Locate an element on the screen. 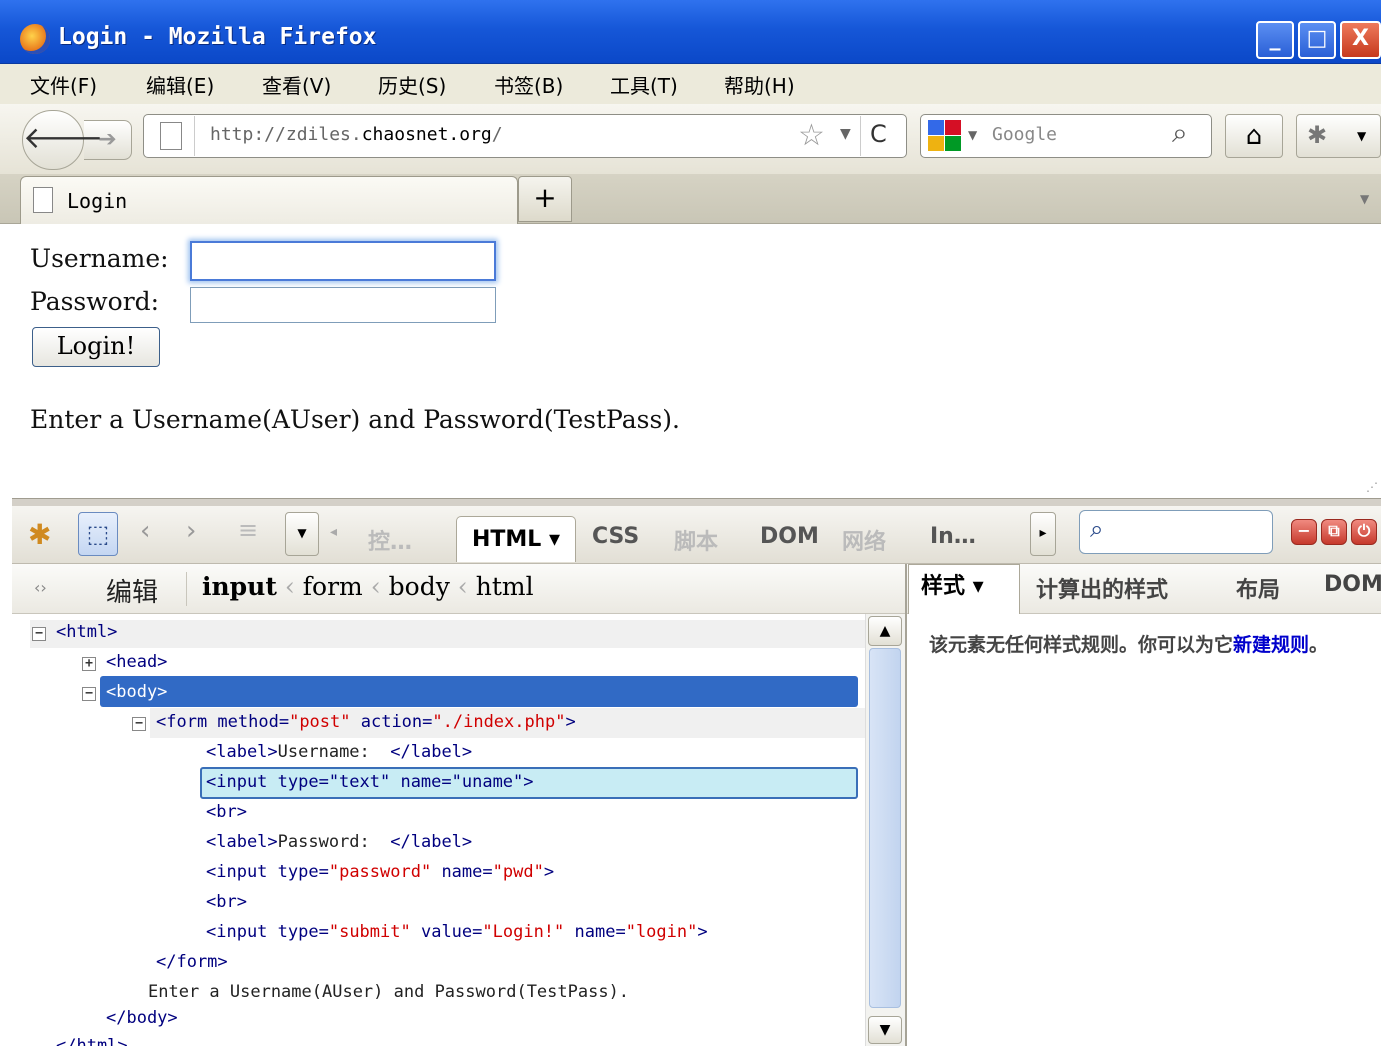  tab-computed-style: 计算出的样式 is located at coordinates (1102, 588).